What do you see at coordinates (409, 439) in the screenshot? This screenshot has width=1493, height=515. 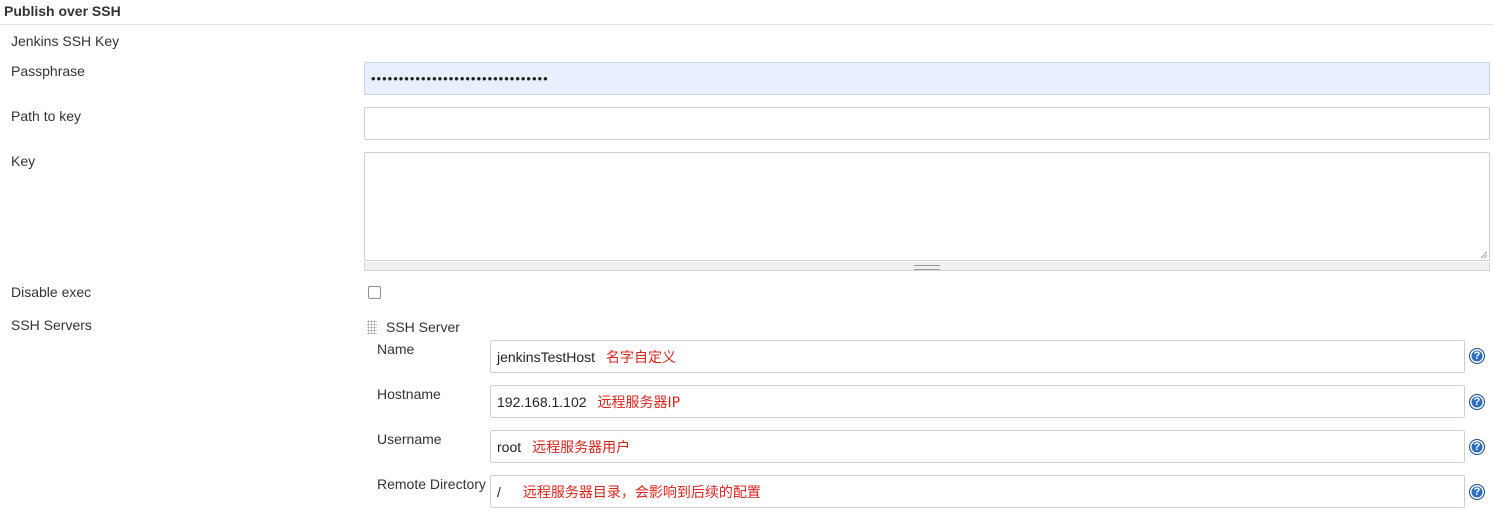 I see `username-label: Username` at bounding box center [409, 439].